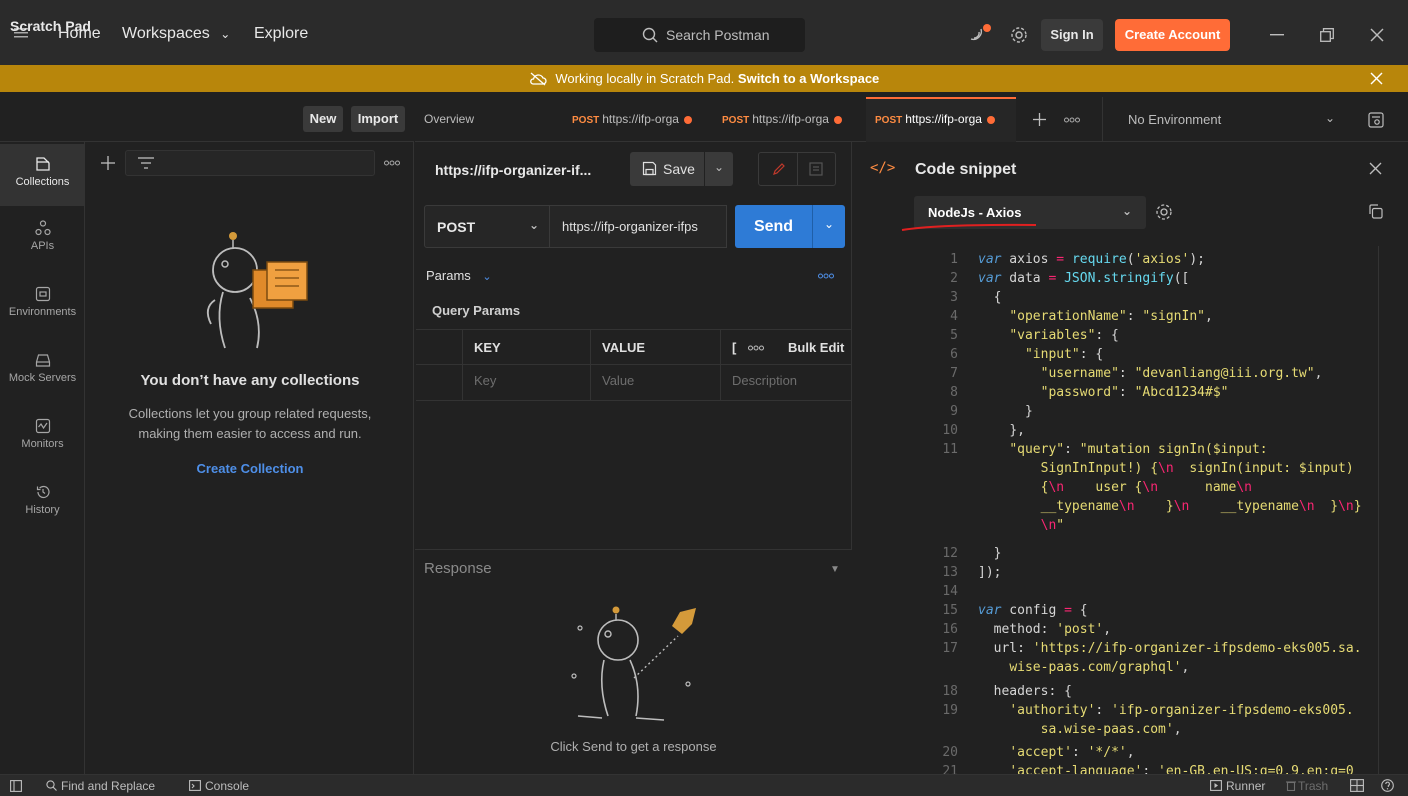  Describe the element at coordinates (816, 347) in the screenshot. I see `bulk-edit-button: Bulk Edit` at that location.